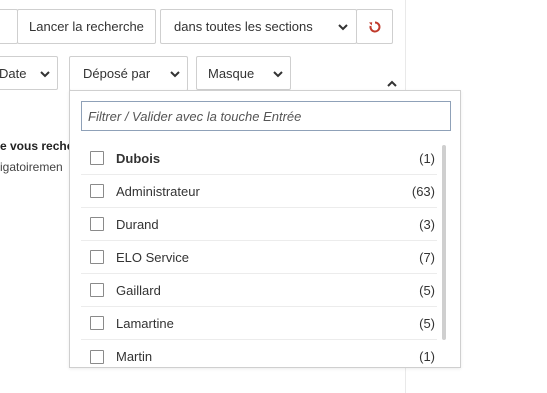 The width and height of the screenshot is (547, 393). Describe the element at coordinates (259, 257) in the screenshot. I see `list-item: ELO Service (7)` at that location.